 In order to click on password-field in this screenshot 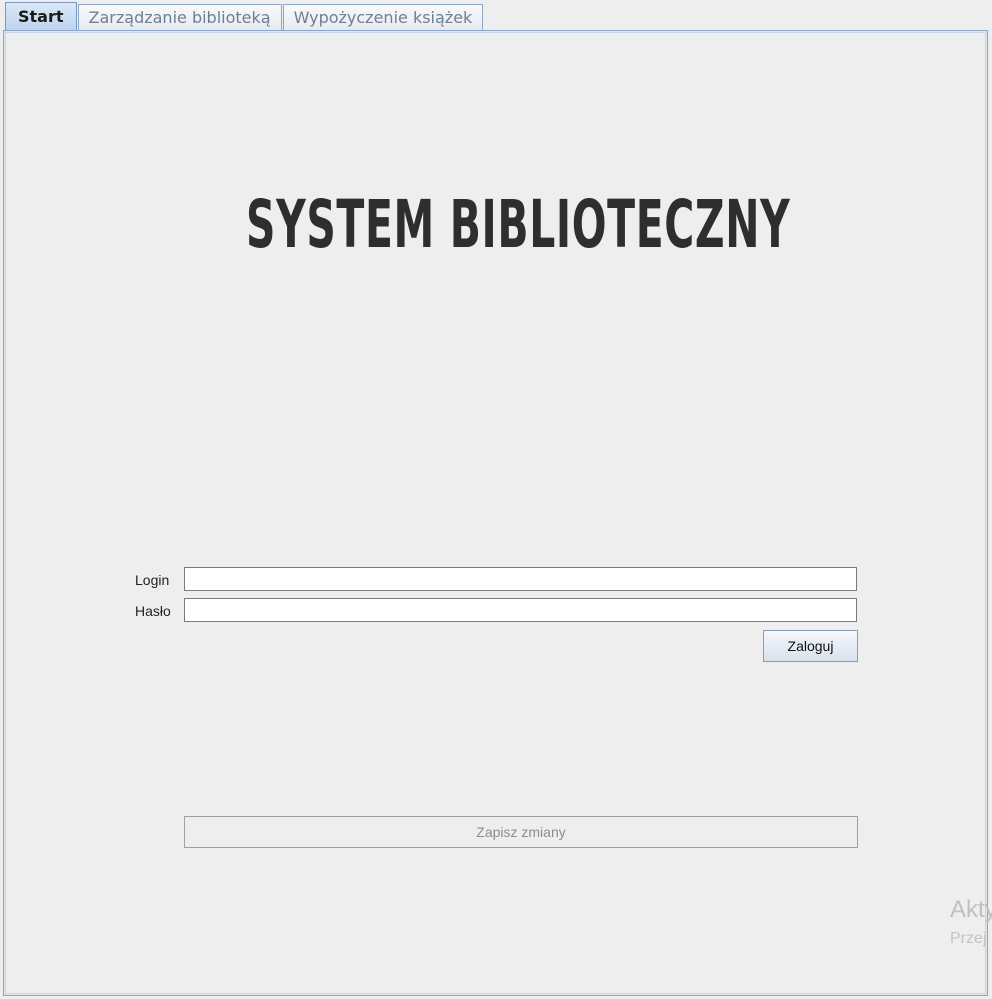, I will do `click(520, 610)`.